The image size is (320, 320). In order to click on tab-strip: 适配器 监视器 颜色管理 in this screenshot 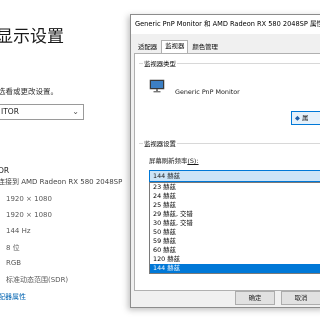, I will do `click(178, 46)`.